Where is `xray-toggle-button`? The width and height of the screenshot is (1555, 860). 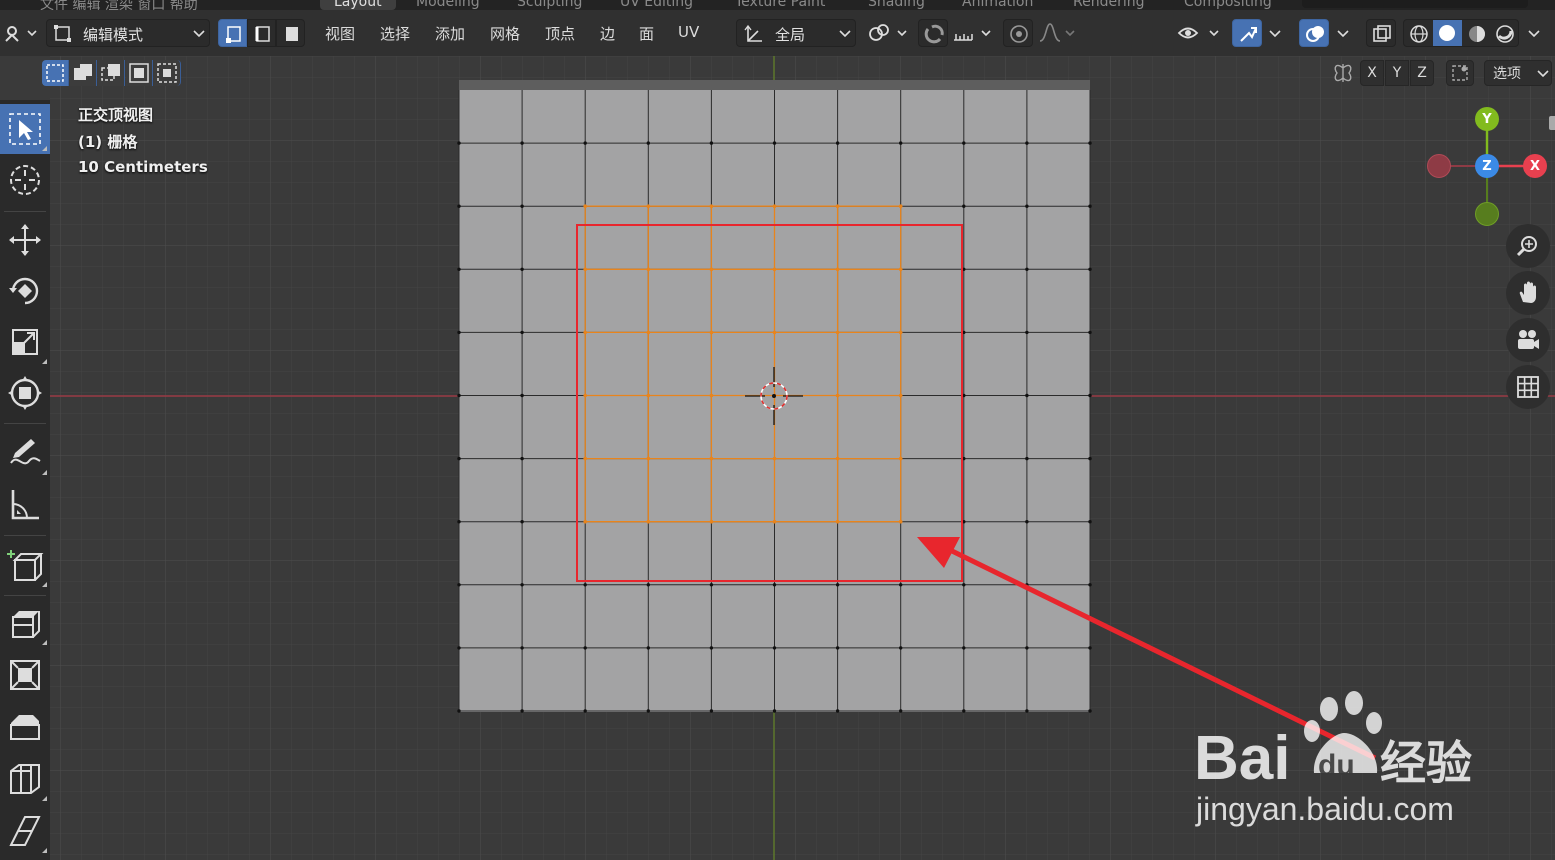
xray-toggle-button is located at coordinates (1381, 33).